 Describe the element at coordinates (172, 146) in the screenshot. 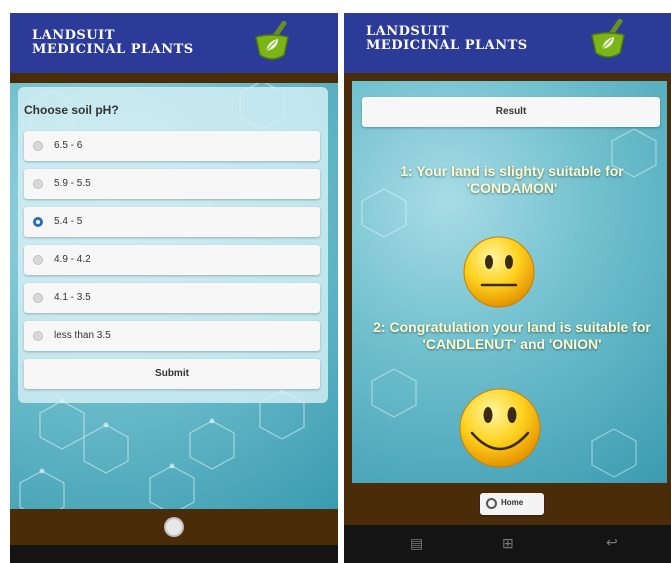

I see `option-6-5-to-6: 6.5 - 6` at that location.